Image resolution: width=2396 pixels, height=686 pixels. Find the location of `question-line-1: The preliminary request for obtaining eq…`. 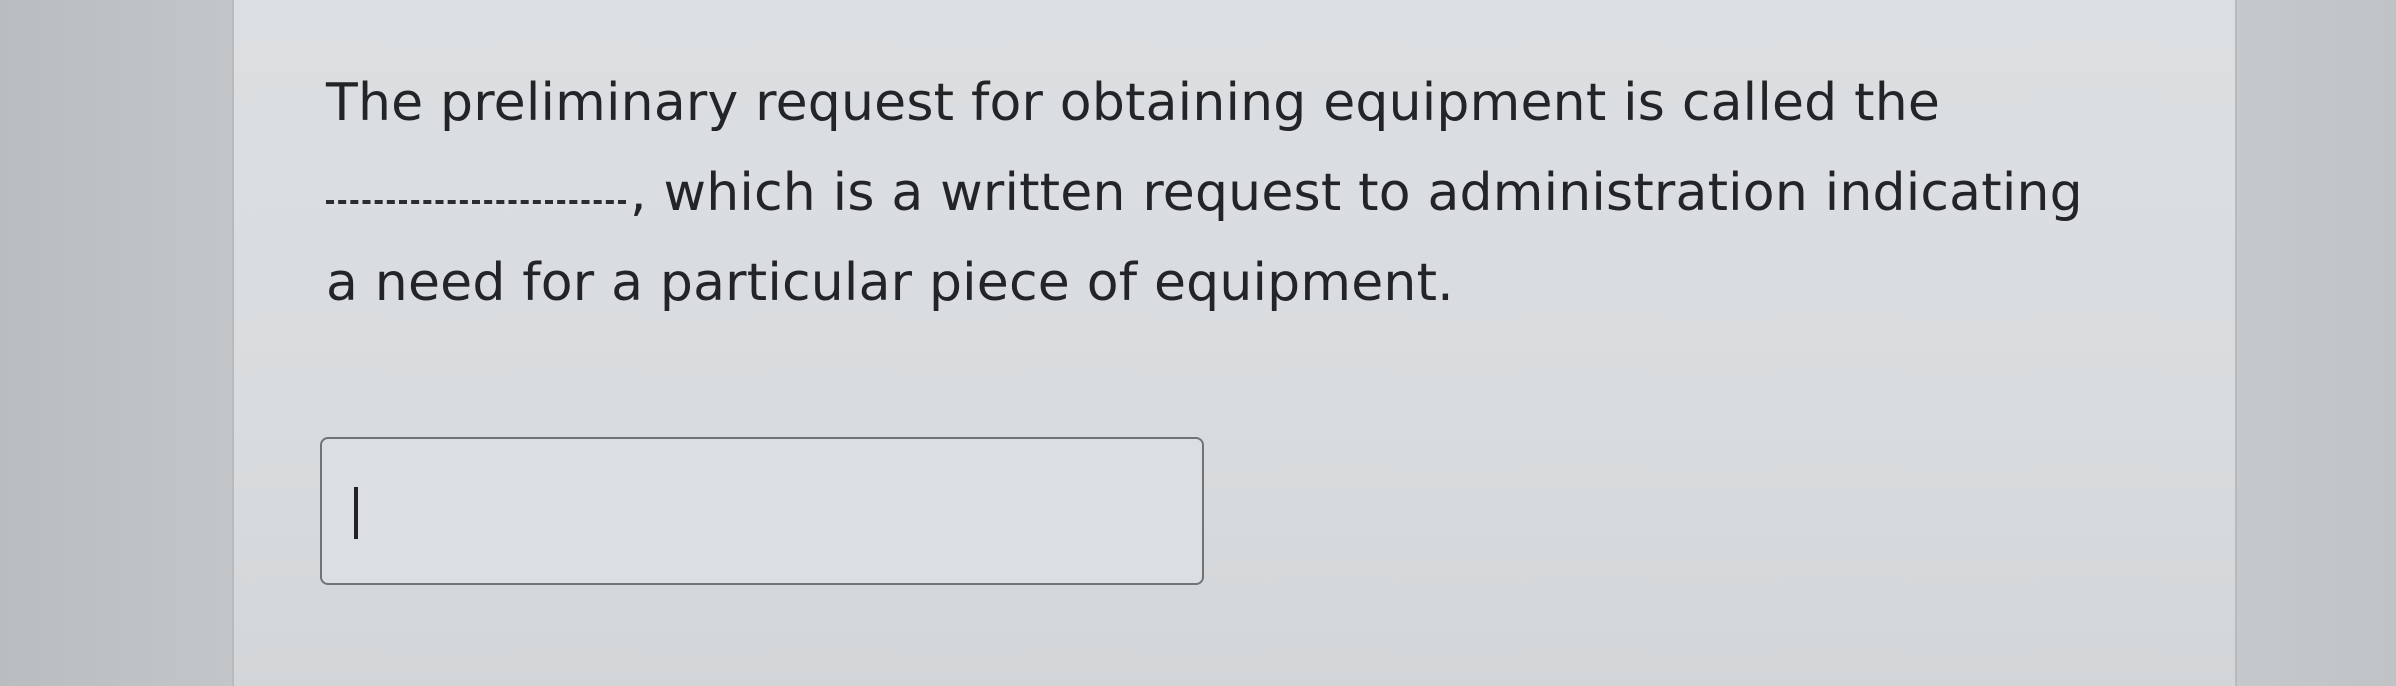

question-line-1: The preliminary request for obtaining eq… is located at coordinates (1133, 103).